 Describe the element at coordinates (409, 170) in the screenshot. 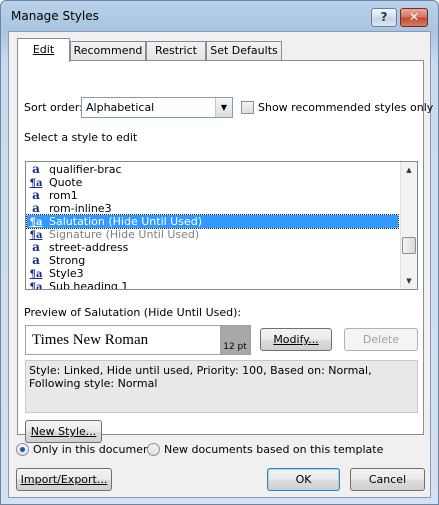

I see `scroll-up-icon: ▲` at that location.